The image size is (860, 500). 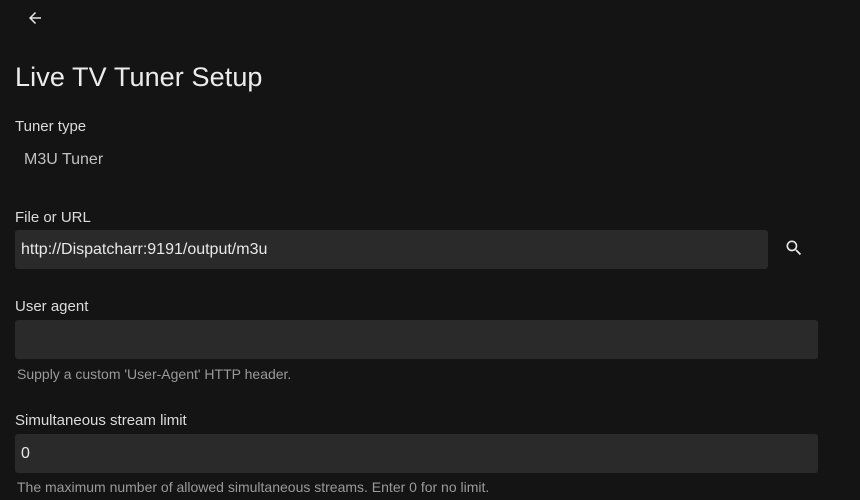 I want to click on file-or-url-input, so click(x=391, y=249).